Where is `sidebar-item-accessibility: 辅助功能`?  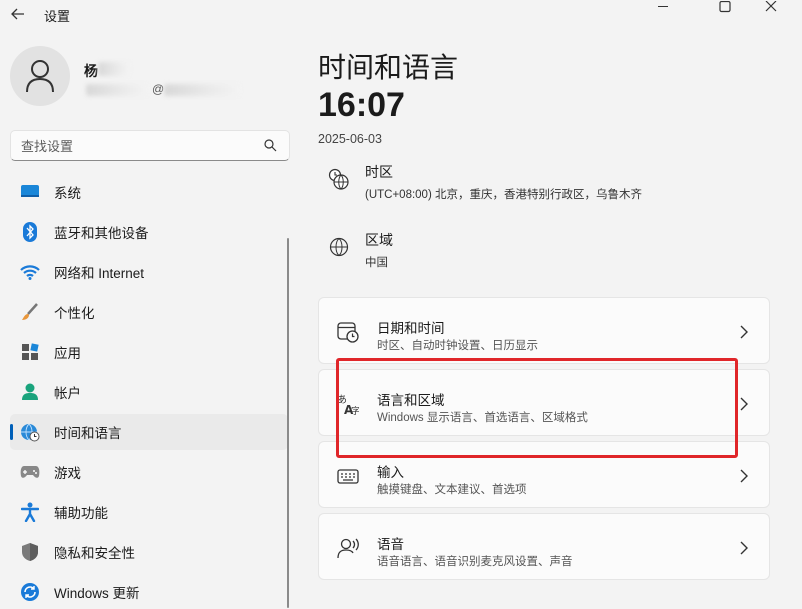
sidebar-item-accessibility: 辅助功能 is located at coordinates (149, 512).